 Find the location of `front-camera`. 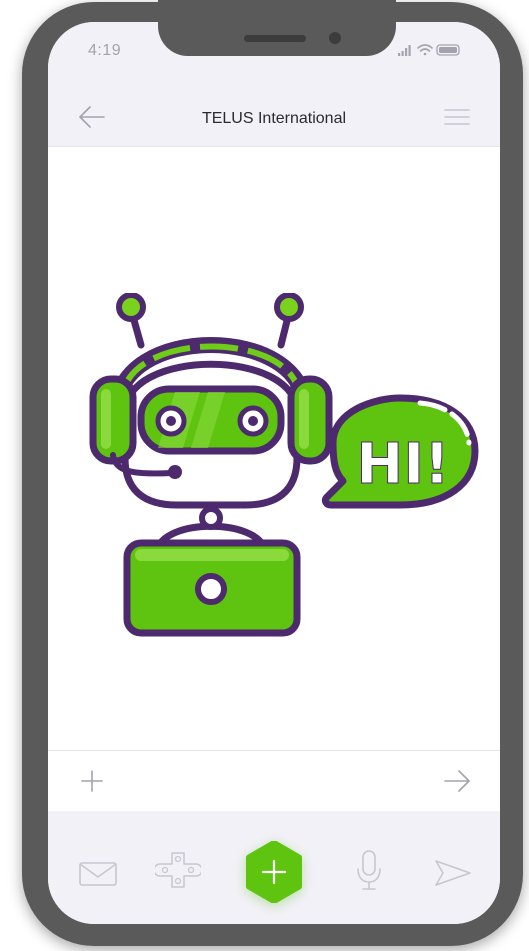

front-camera is located at coordinates (335, 38).